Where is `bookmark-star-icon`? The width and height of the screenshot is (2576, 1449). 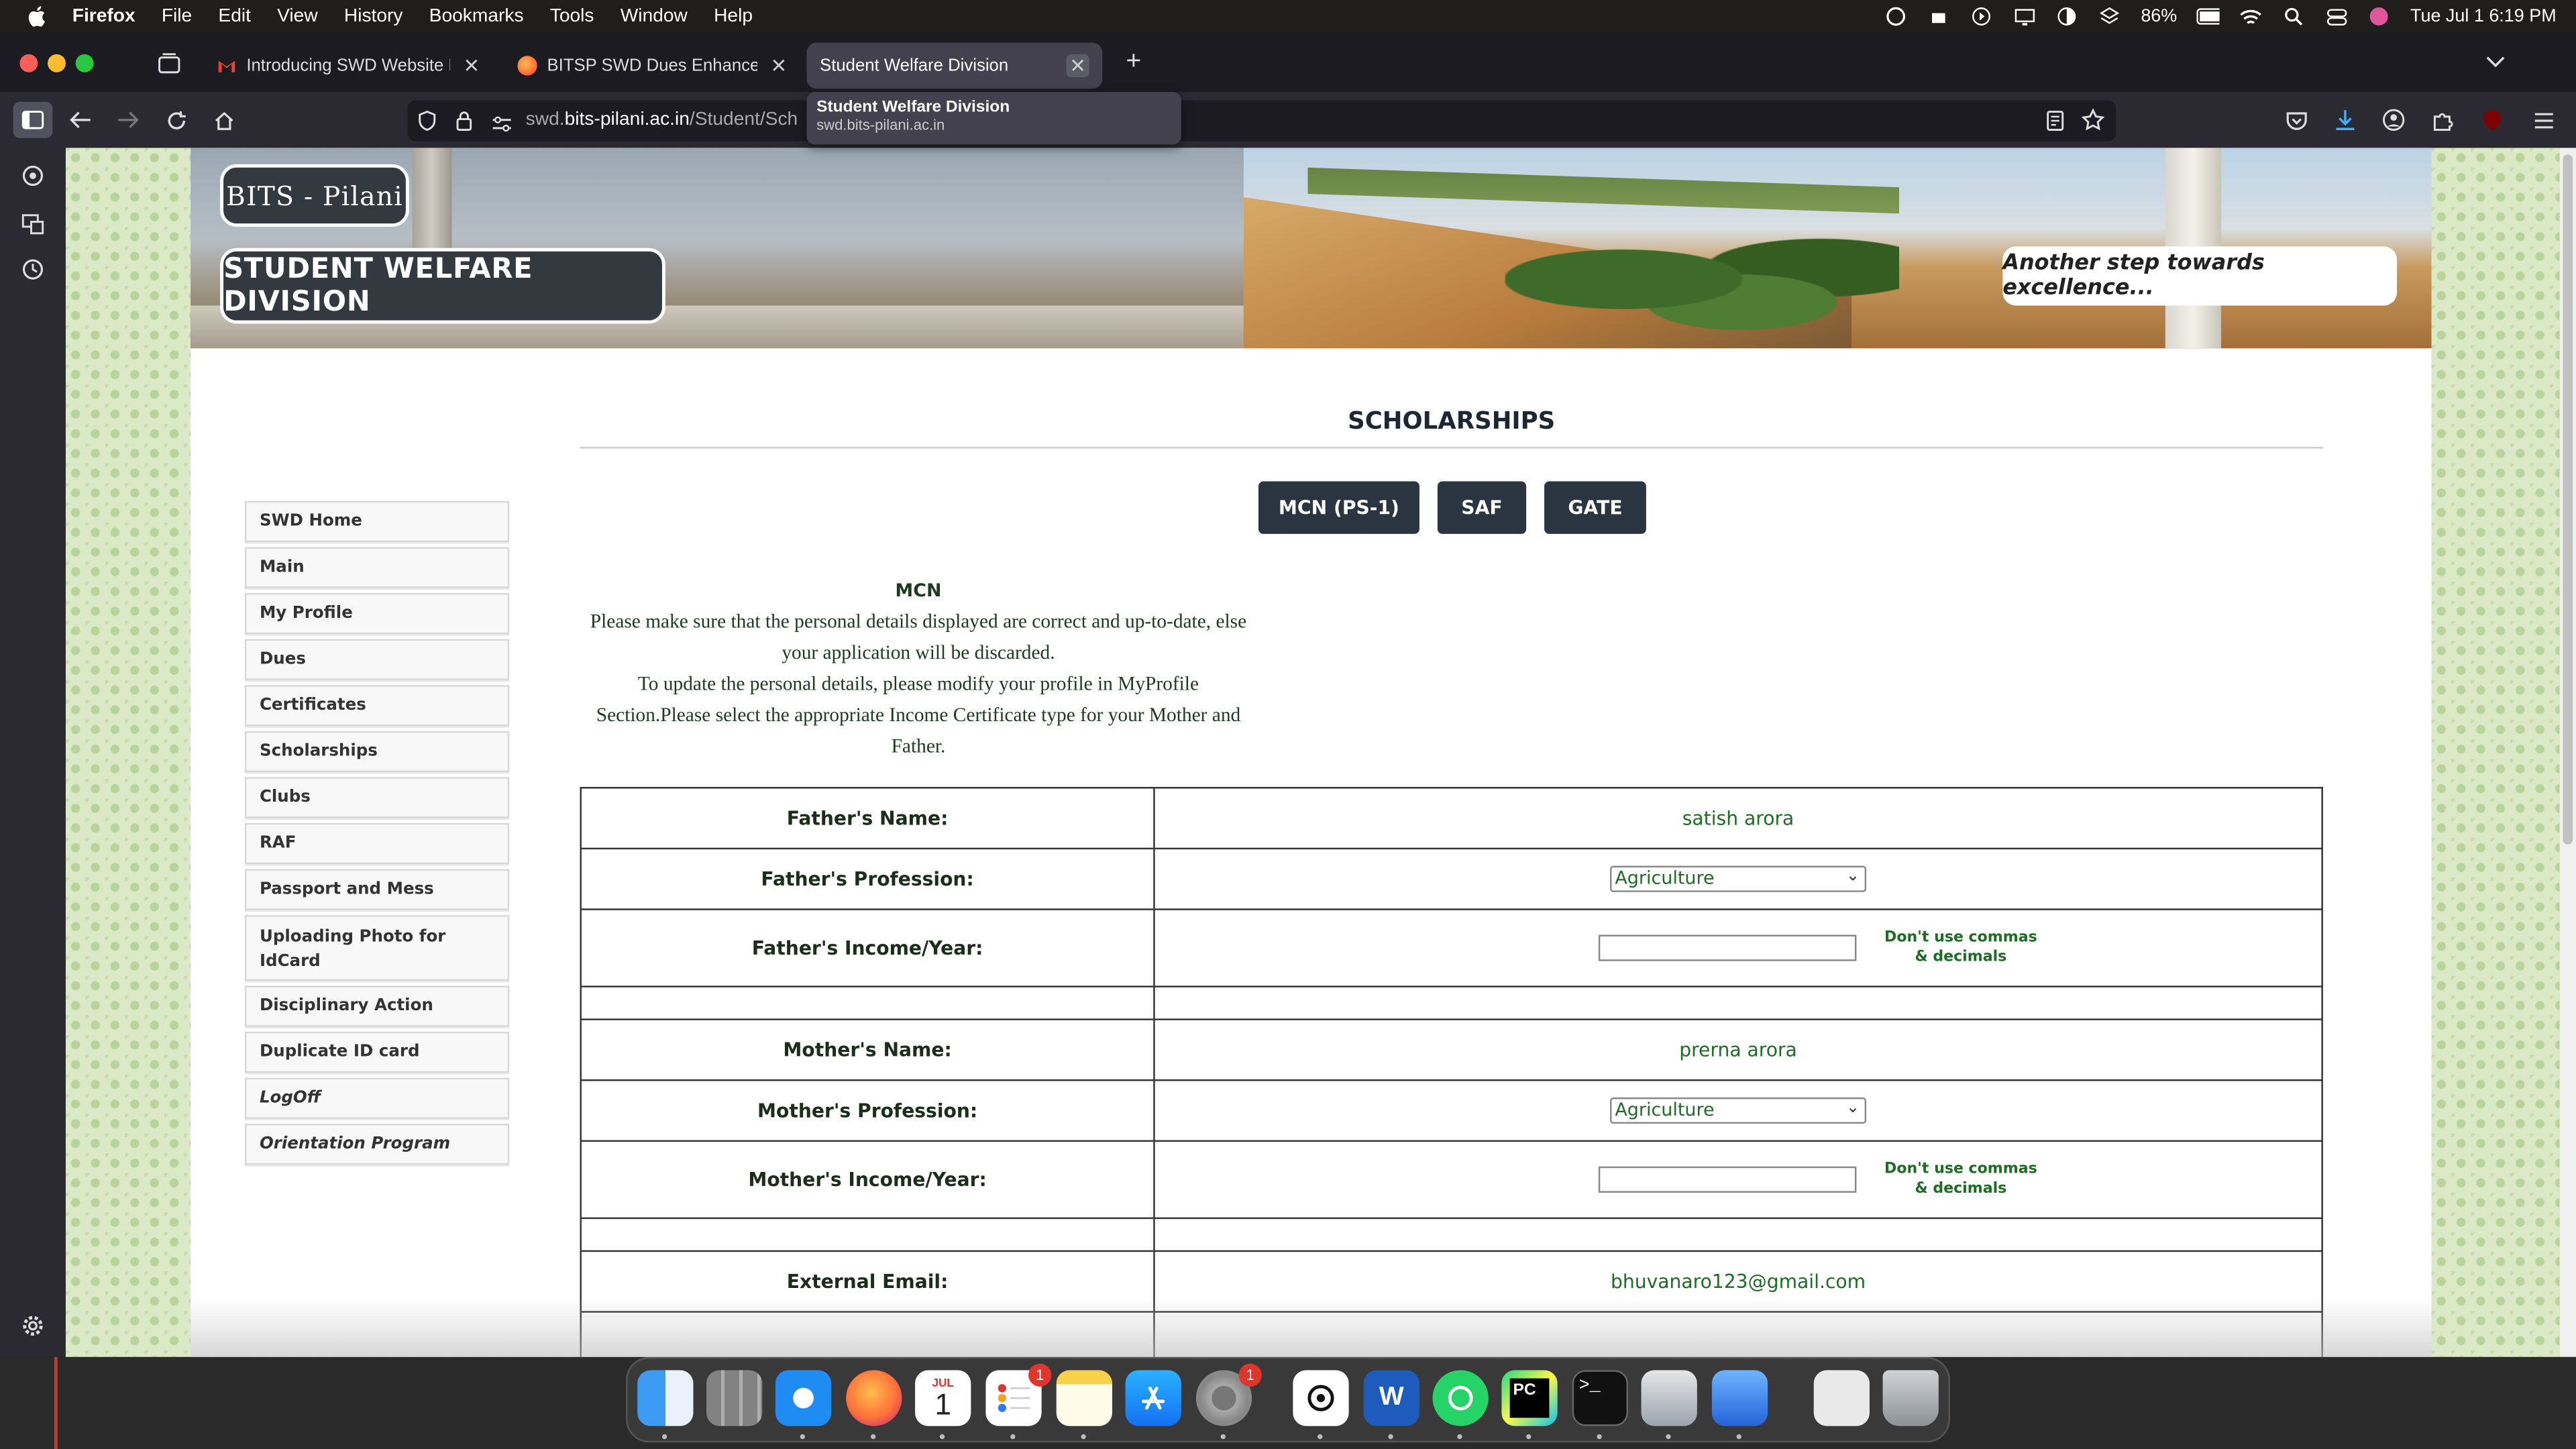 bookmark-star-icon is located at coordinates (2093, 124).